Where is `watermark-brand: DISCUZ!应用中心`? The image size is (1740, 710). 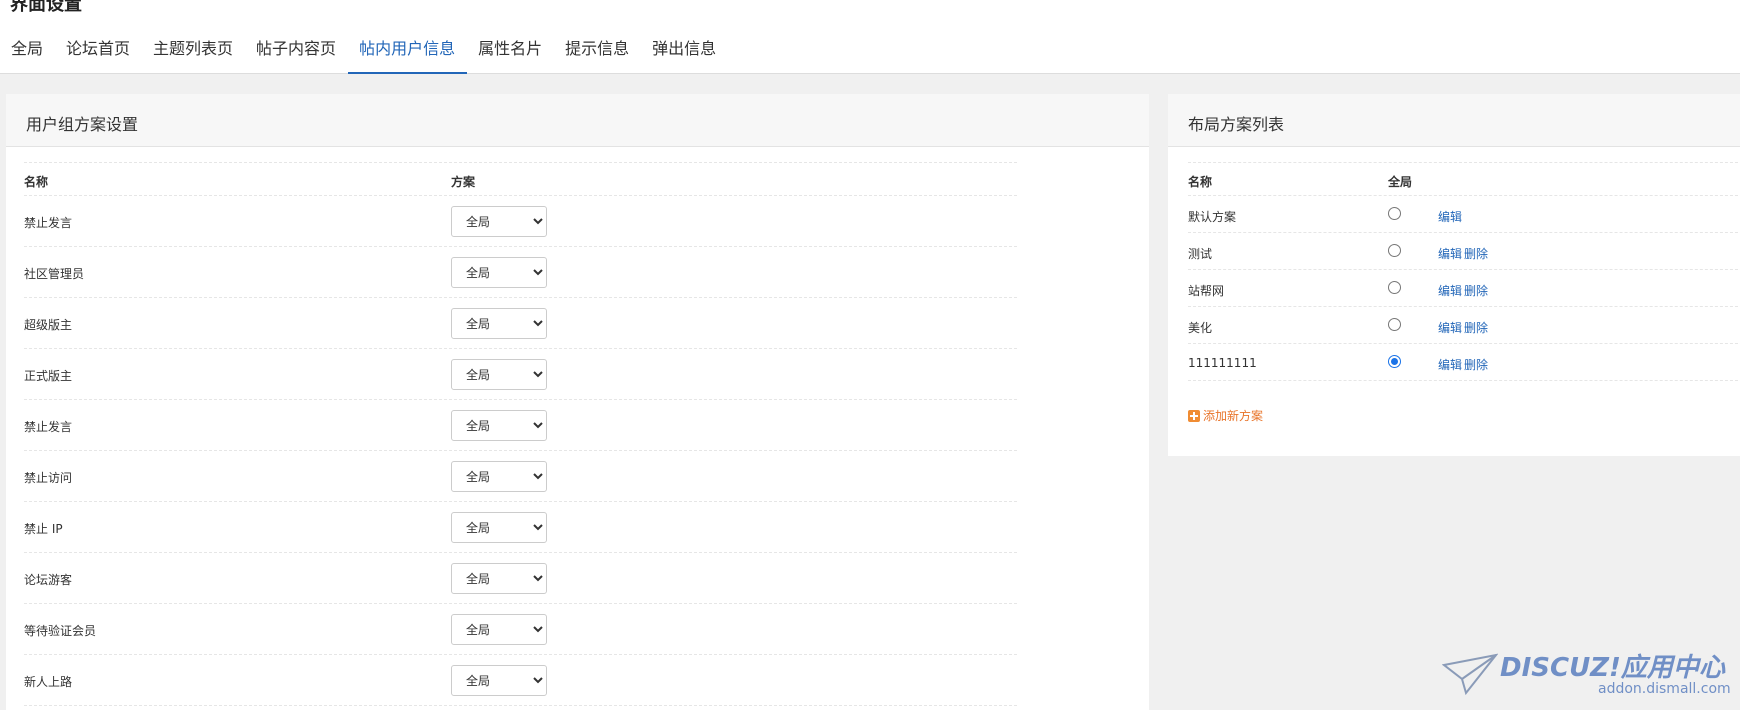
watermark-brand: DISCUZ!应用中心 is located at coordinates (1612, 668).